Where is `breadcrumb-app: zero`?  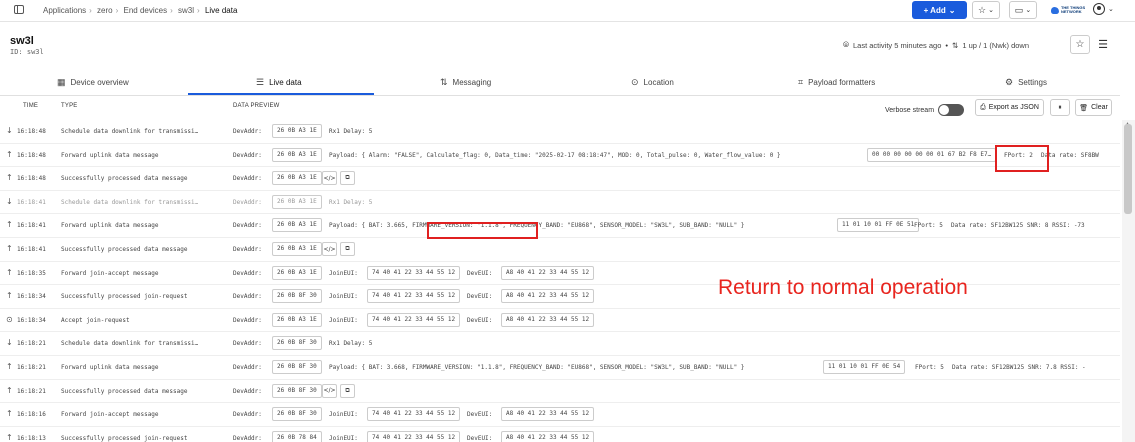
breadcrumb-app: zero is located at coordinates (105, 10).